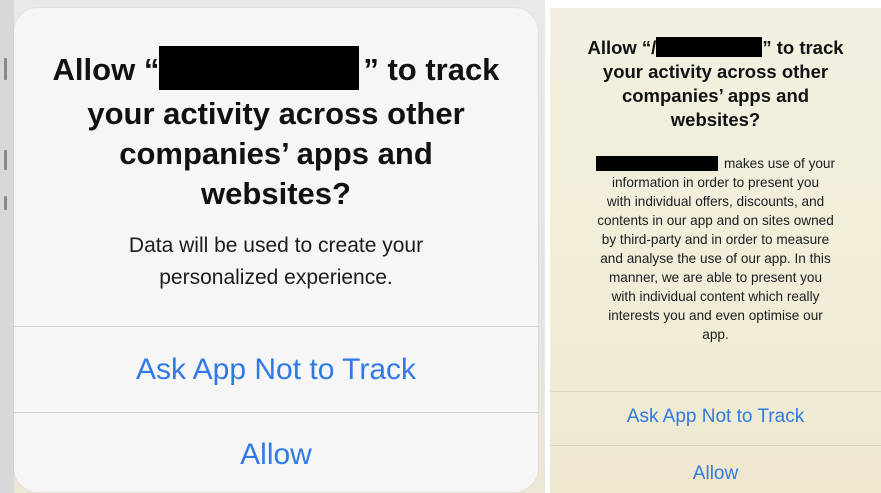 This screenshot has width=881, height=493. I want to click on alert-message-line: and analyse the use of our app. In this, so click(715, 258).